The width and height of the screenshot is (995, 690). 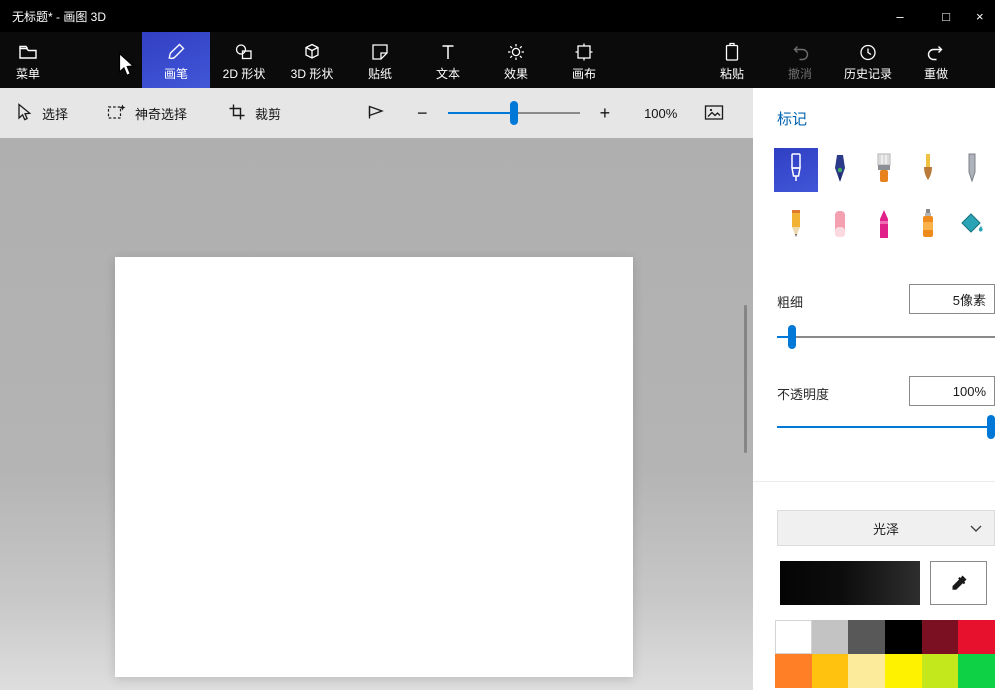 I want to click on brush-oil-brush, so click(x=884, y=170).